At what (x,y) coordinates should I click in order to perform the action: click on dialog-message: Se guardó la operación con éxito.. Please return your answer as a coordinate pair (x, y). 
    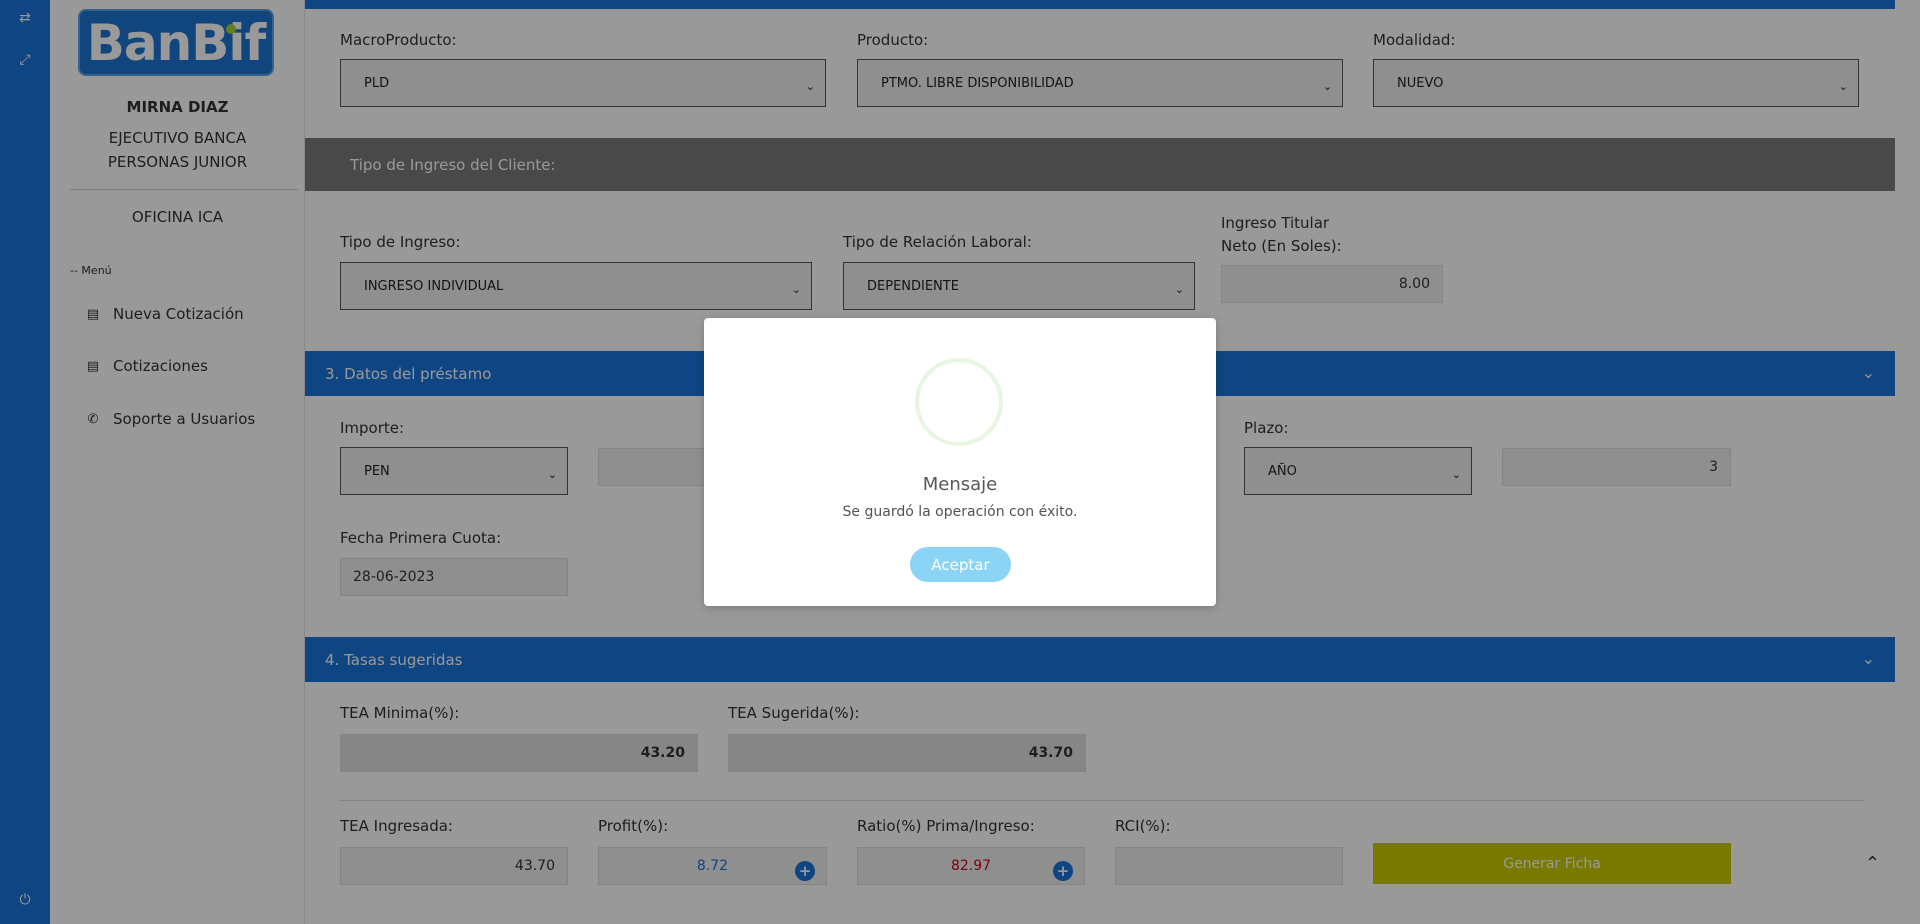
    Looking at the image, I should click on (960, 512).